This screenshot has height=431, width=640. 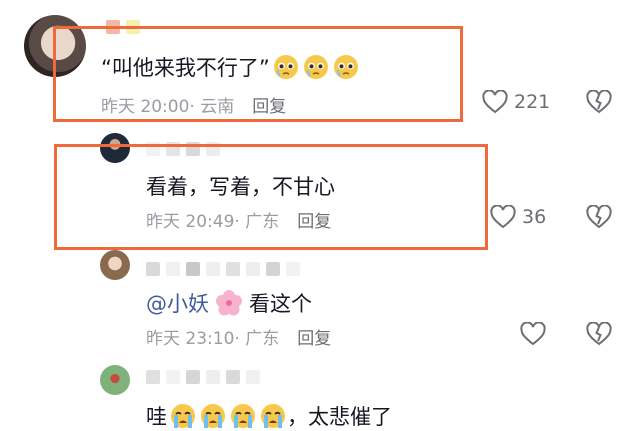 I want to click on like-count: 221, so click(x=532, y=102).